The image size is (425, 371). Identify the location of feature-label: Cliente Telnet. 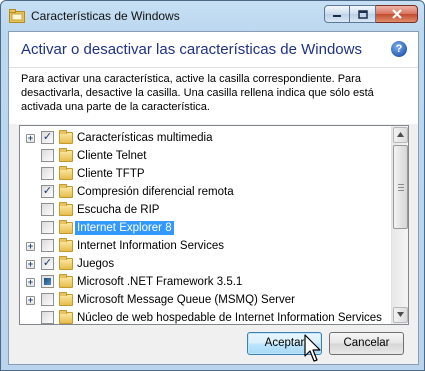
(111, 156).